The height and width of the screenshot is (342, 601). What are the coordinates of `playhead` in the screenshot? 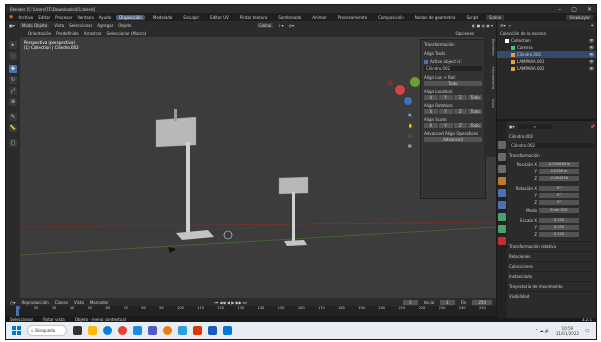 It's located at (17, 311).